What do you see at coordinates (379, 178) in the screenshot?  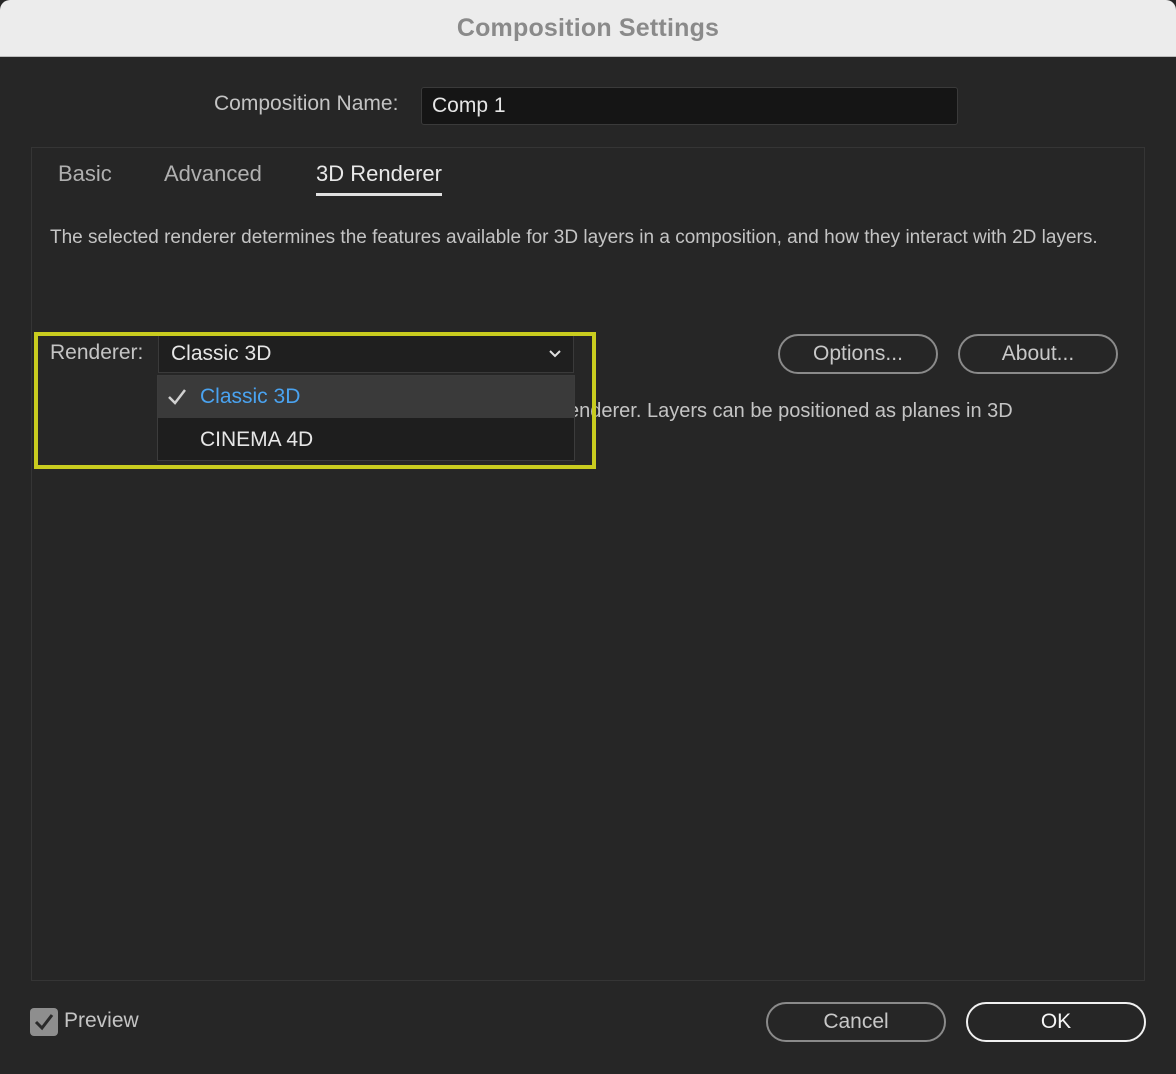 I see `tab-3d-renderer: 3D Renderer` at bounding box center [379, 178].